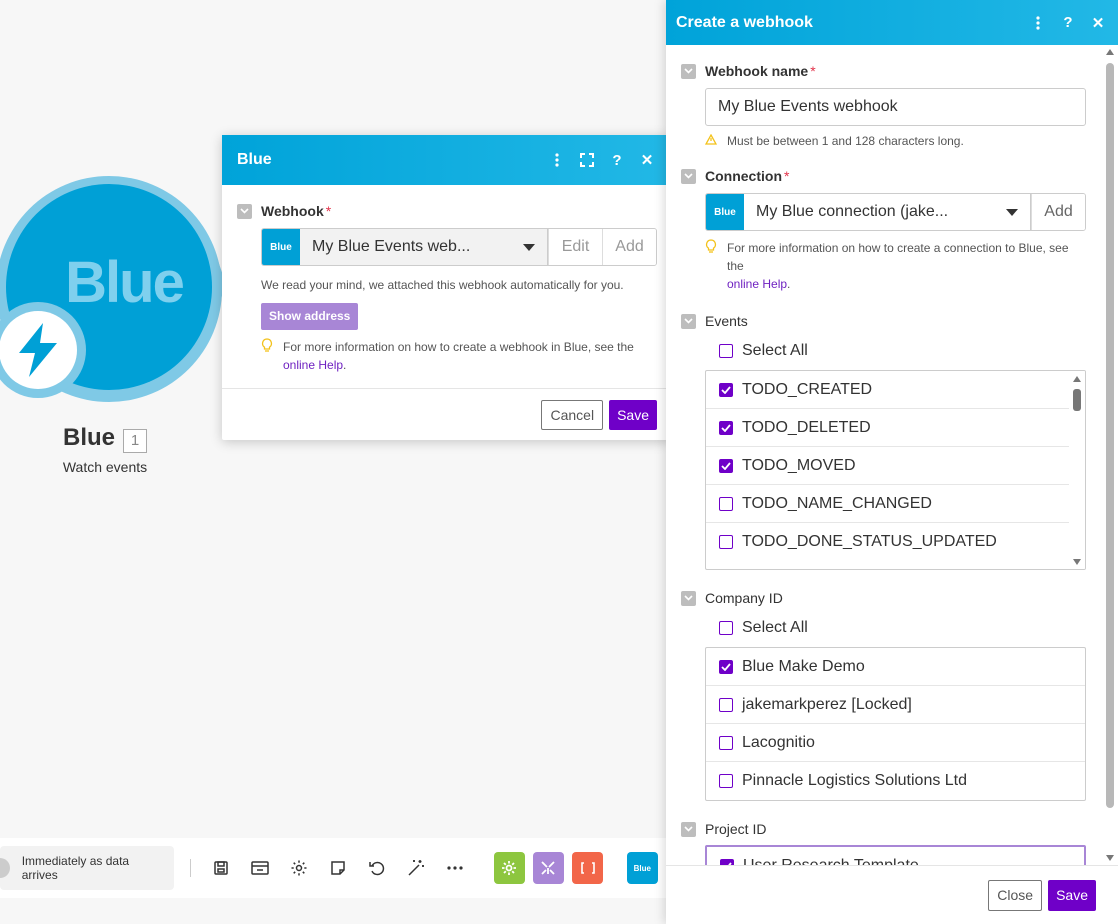  What do you see at coordinates (895, 743) in the screenshot?
I see `list-item: Lacognitio` at bounding box center [895, 743].